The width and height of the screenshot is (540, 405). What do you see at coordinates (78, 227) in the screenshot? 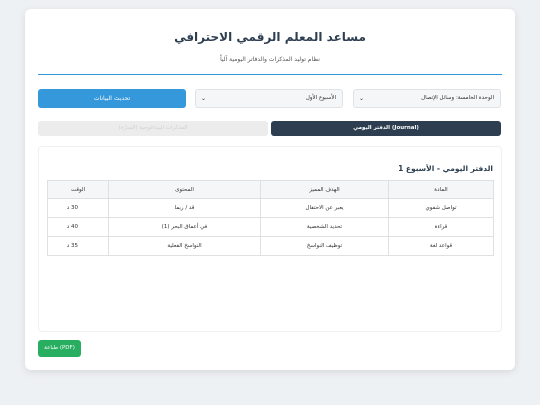
I see `table-cell: 40 د` at bounding box center [78, 227].